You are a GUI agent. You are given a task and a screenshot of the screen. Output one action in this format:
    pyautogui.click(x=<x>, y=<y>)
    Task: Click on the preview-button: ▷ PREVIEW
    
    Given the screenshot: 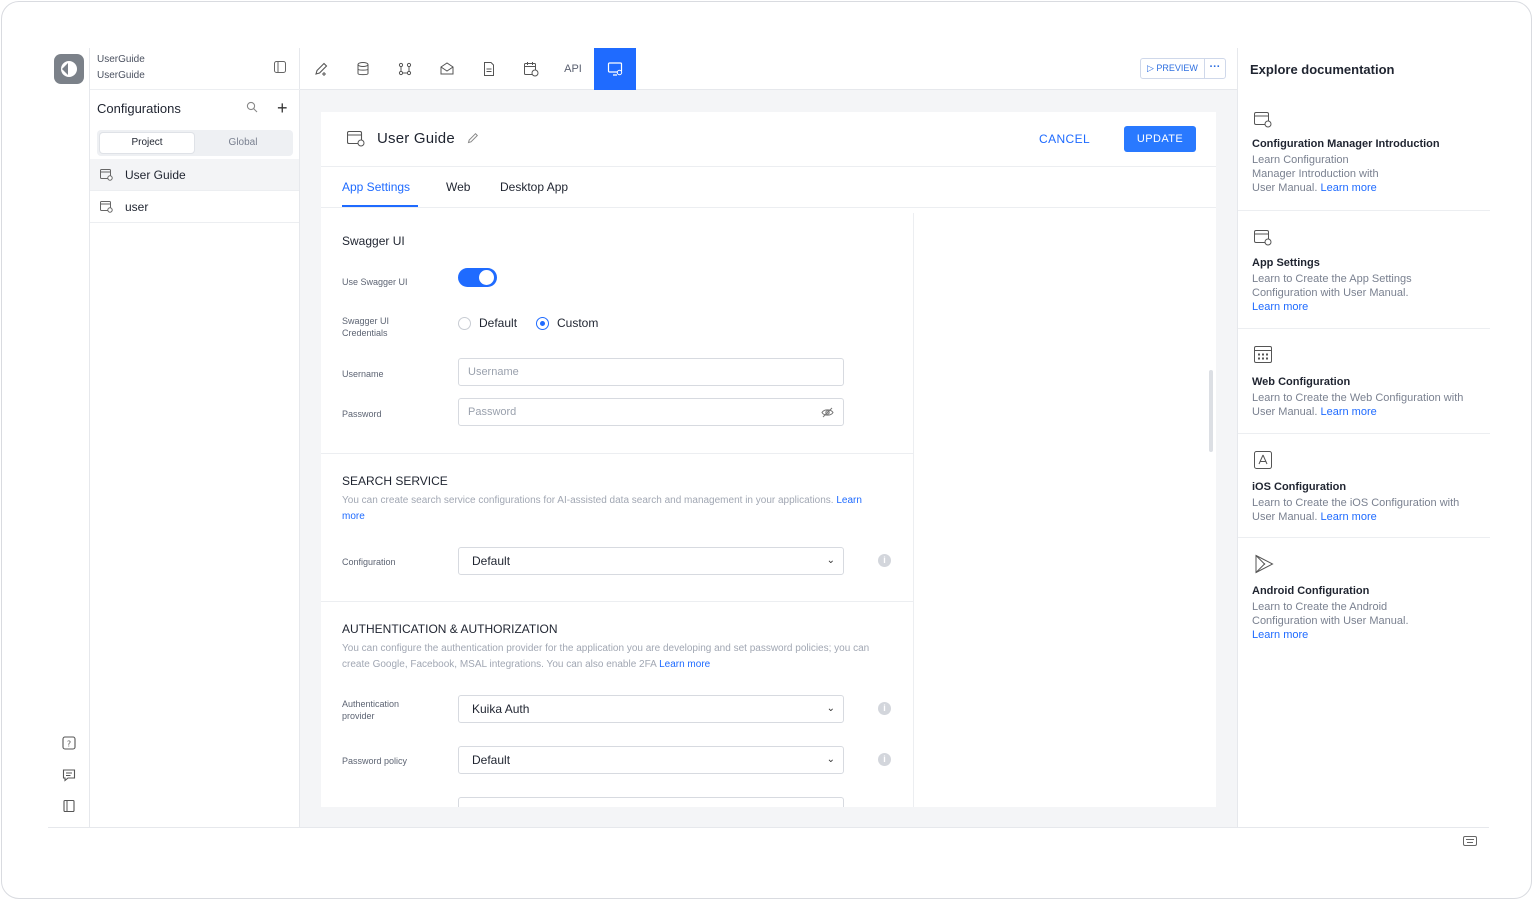 What is the action you would take?
    pyautogui.click(x=1173, y=68)
    